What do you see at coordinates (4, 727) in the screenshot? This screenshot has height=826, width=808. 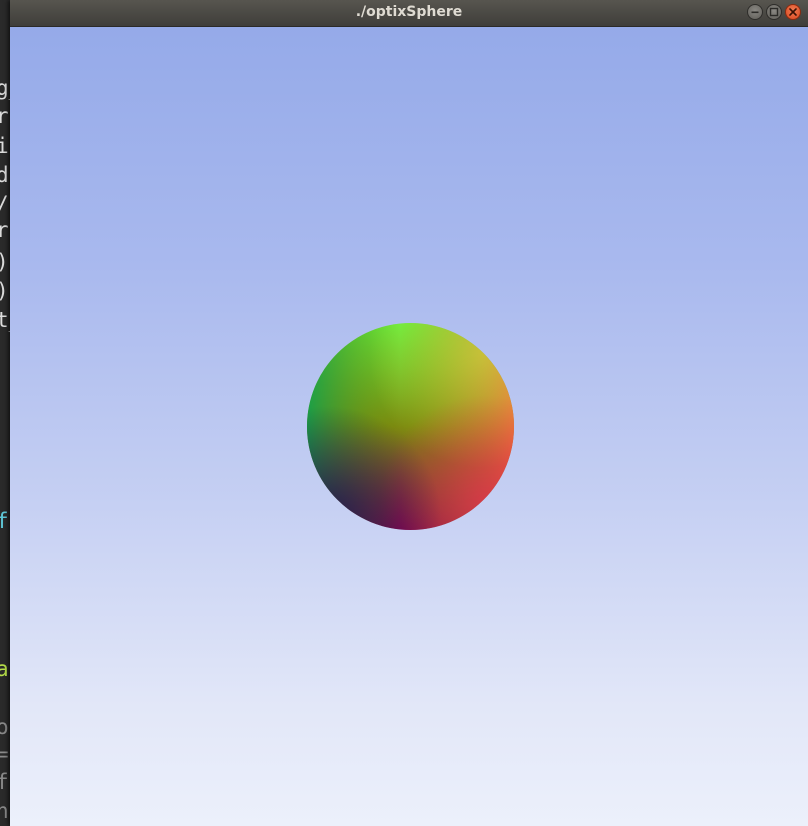 I see `terminal-text: o` at bounding box center [4, 727].